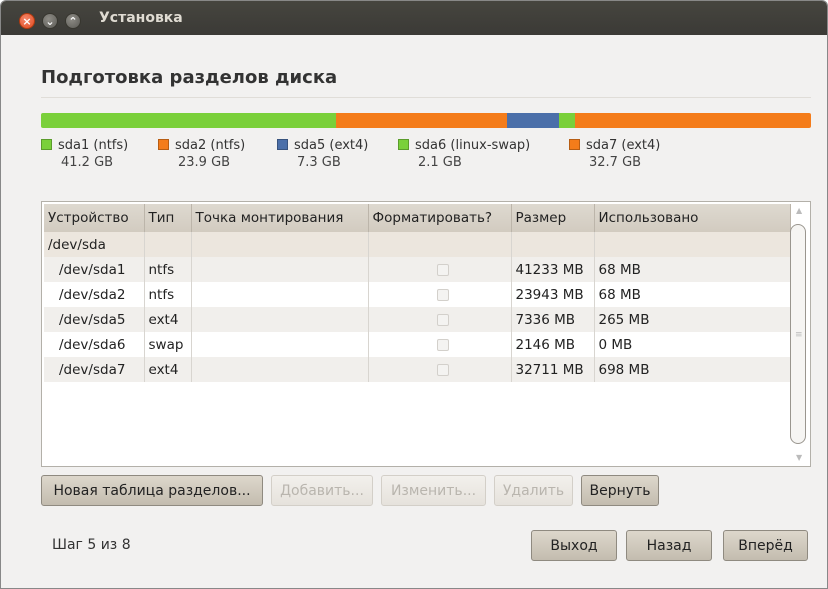  Describe the element at coordinates (615, 162) in the screenshot. I see `legend-size: 32.7 GB` at that location.